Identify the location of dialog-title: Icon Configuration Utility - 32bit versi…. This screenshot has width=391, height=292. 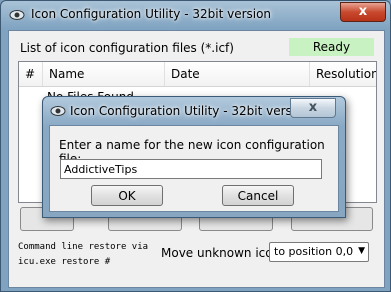
(190, 111).